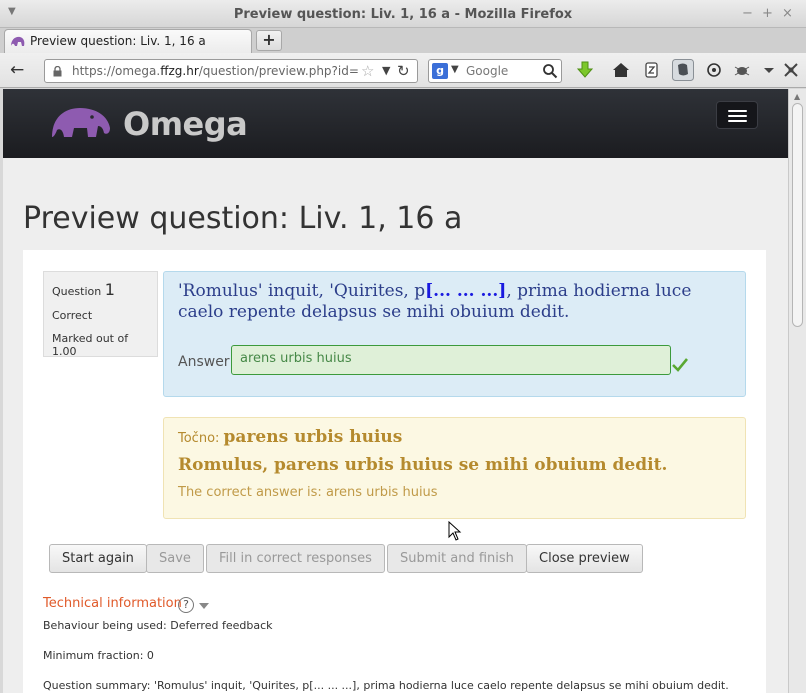  What do you see at coordinates (269, 40) in the screenshot?
I see `new-tab-button: +` at bounding box center [269, 40].